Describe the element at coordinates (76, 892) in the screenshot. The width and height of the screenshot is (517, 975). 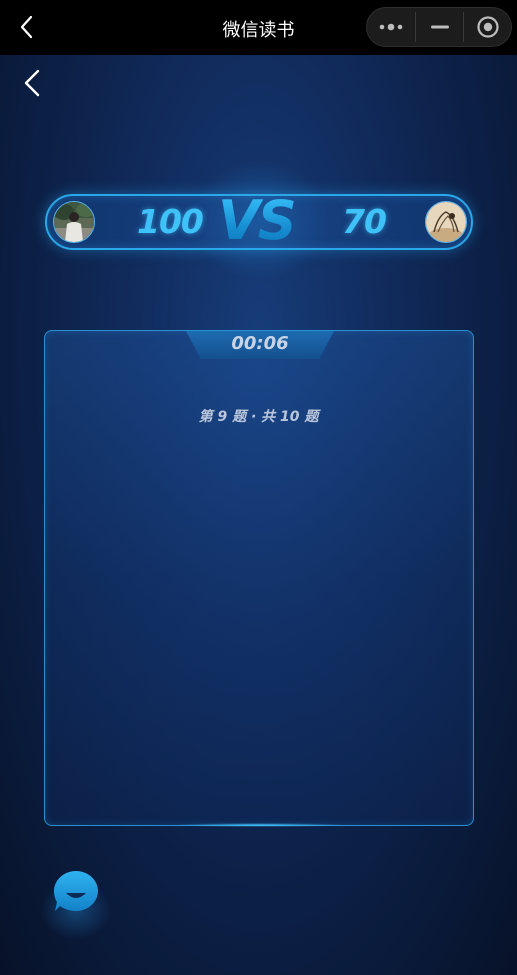
I see `chat-bubble-icon` at that location.